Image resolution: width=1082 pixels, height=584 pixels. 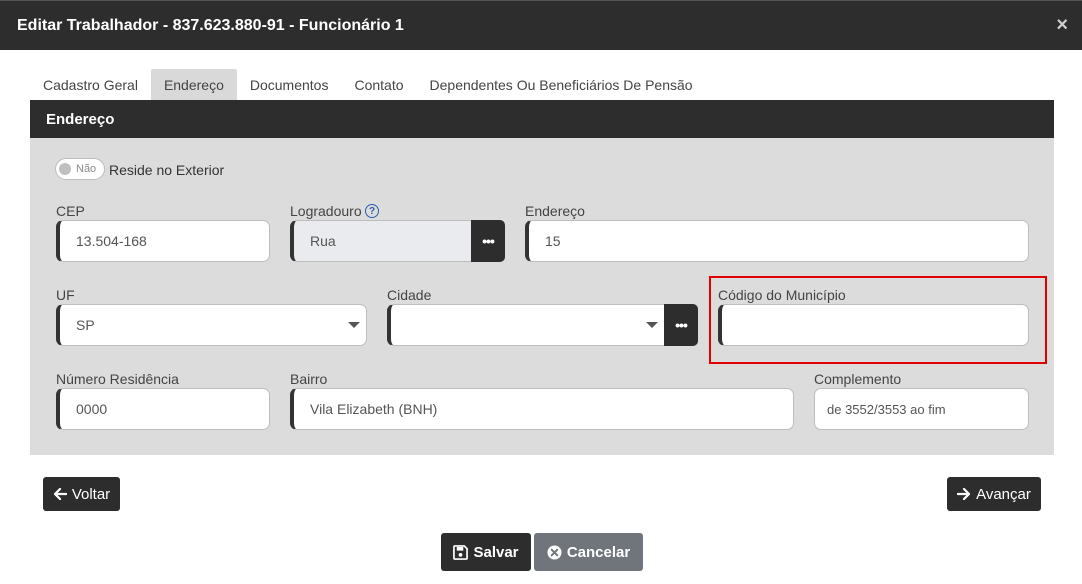 What do you see at coordinates (65, 295) in the screenshot?
I see `uf-label: UF` at bounding box center [65, 295].